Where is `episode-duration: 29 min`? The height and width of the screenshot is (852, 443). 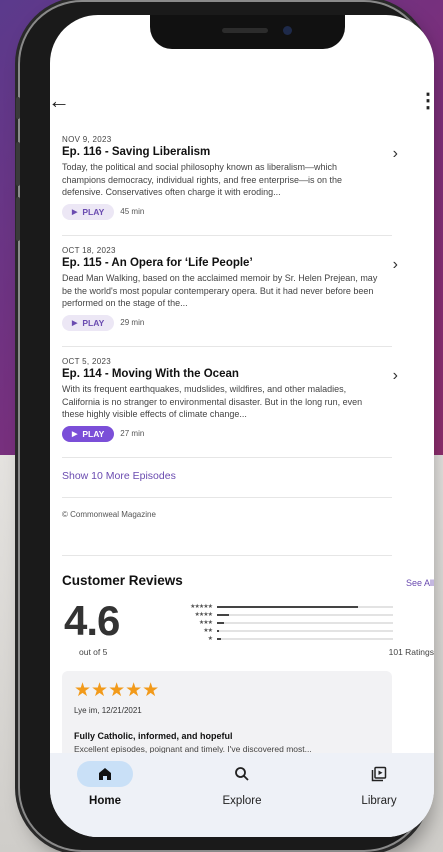
episode-duration: 29 min is located at coordinates (132, 322).